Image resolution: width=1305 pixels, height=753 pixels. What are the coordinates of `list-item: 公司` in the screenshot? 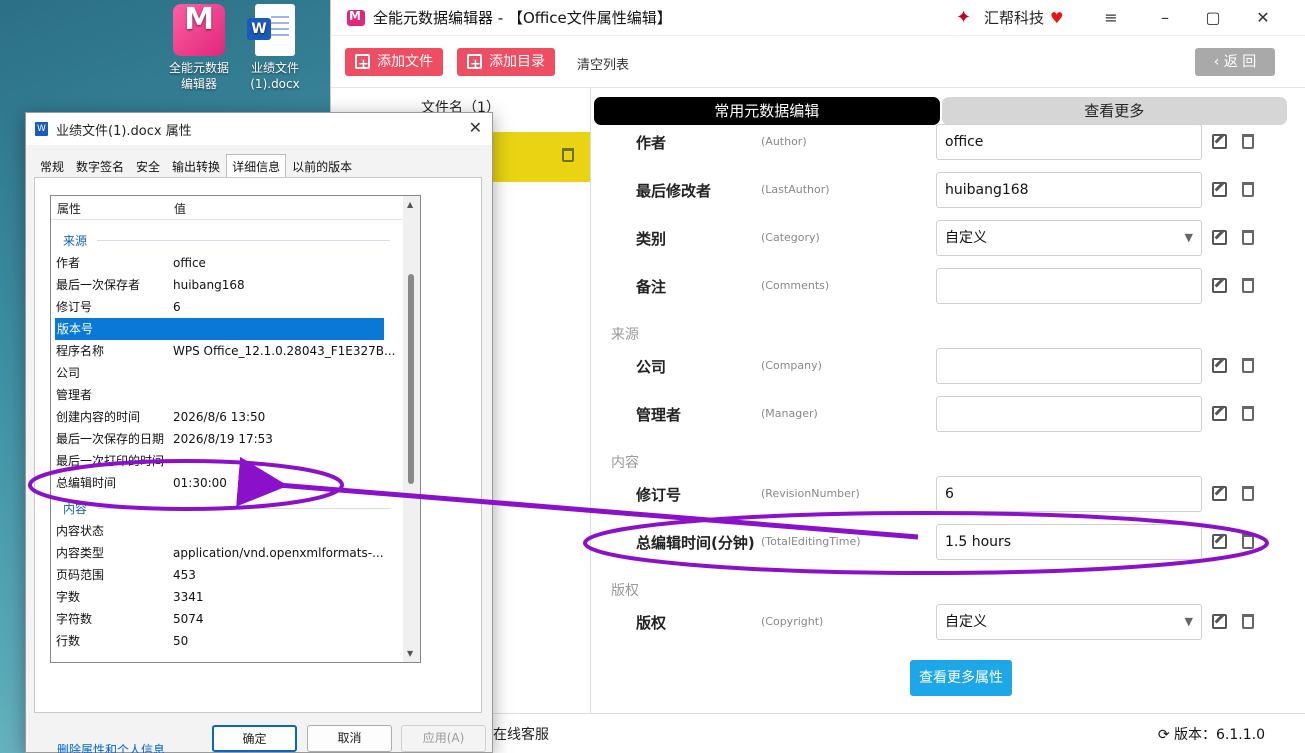 It's located at (227, 373).